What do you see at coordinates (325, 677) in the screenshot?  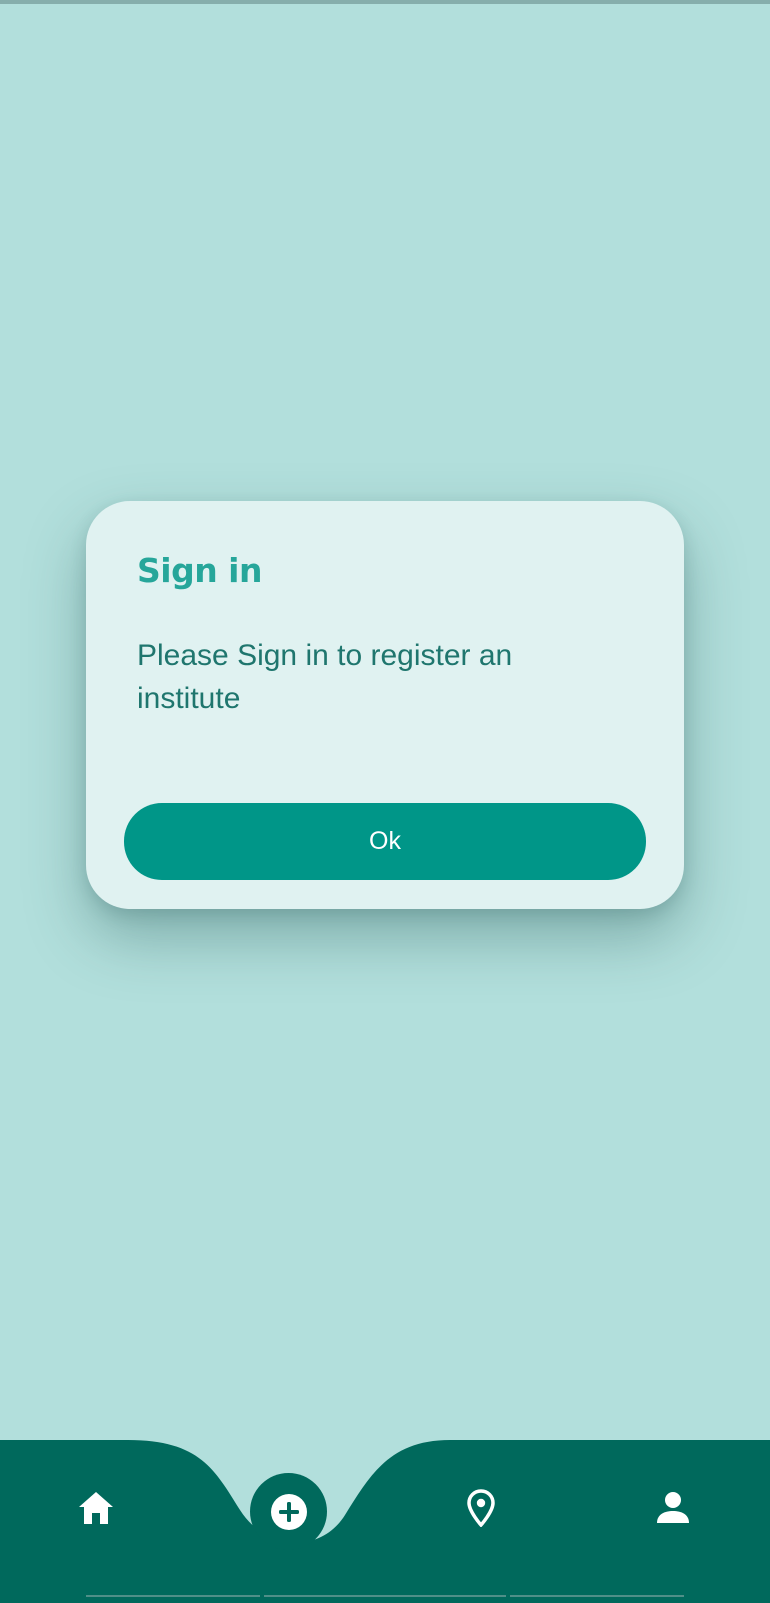 I see `dialog-message: Please Sign in to register an institute` at bounding box center [325, 677].